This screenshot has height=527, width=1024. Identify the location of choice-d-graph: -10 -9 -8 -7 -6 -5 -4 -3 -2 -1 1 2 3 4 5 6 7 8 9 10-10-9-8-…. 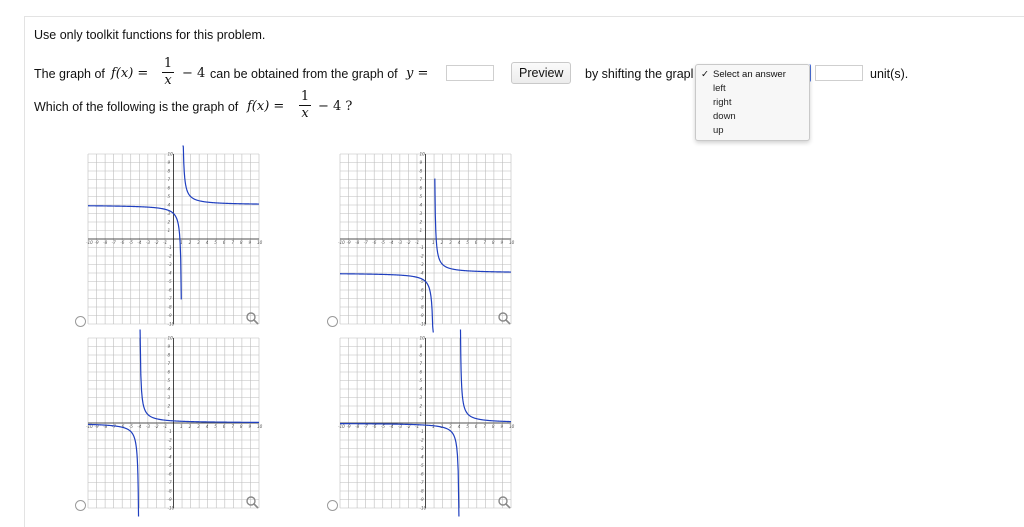
(426, 423).